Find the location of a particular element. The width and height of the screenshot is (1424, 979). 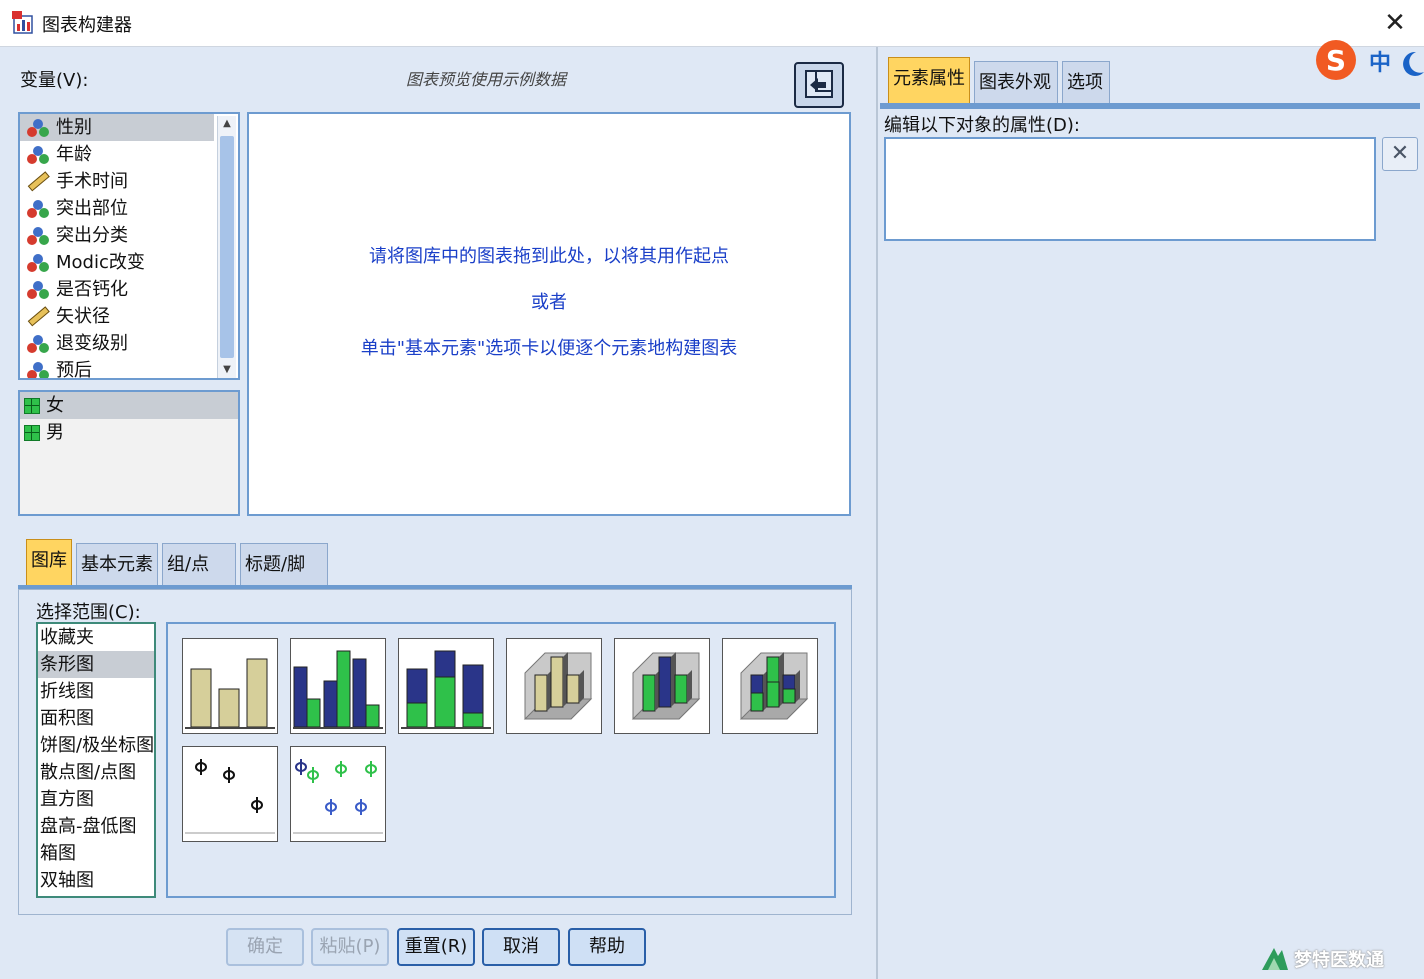

cancel-button: 取消 is located at coordinates (521, 947).